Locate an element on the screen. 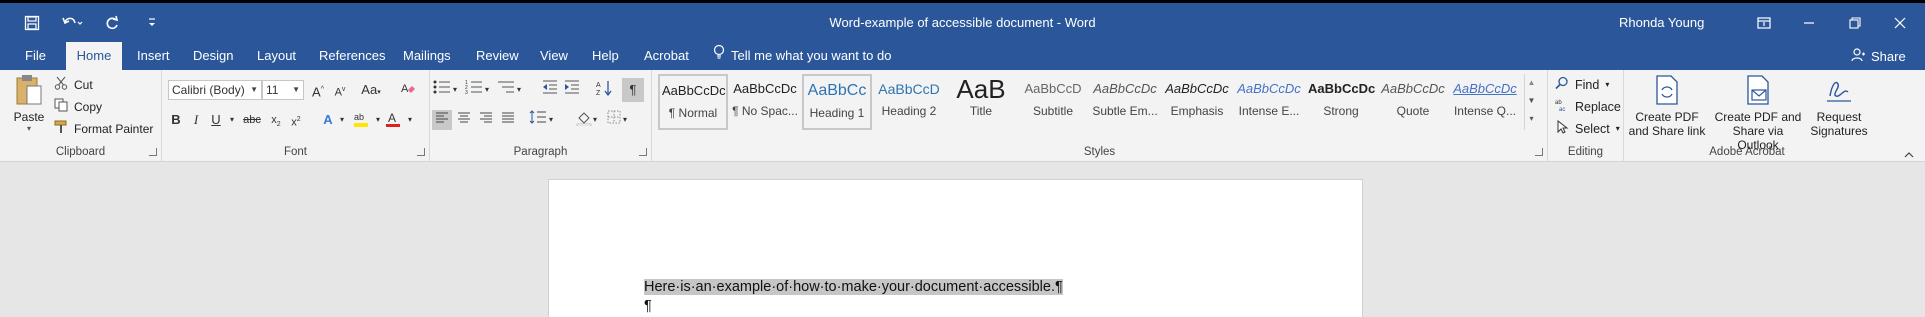 The image size is (1925, 317). shrink-font-icon: Av is located at coordinates (340, 90).